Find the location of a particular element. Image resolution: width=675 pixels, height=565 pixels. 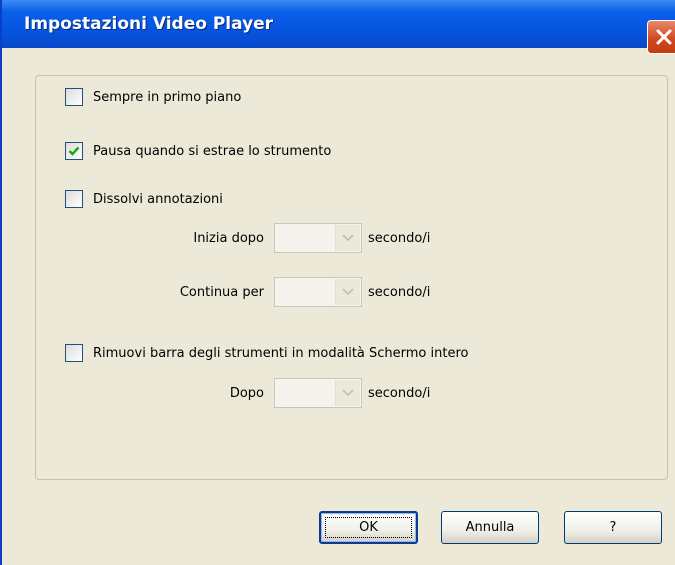

pause-on-extract-label: Pausa quando si estrae lo strumento is located at coordinates (212, 151).